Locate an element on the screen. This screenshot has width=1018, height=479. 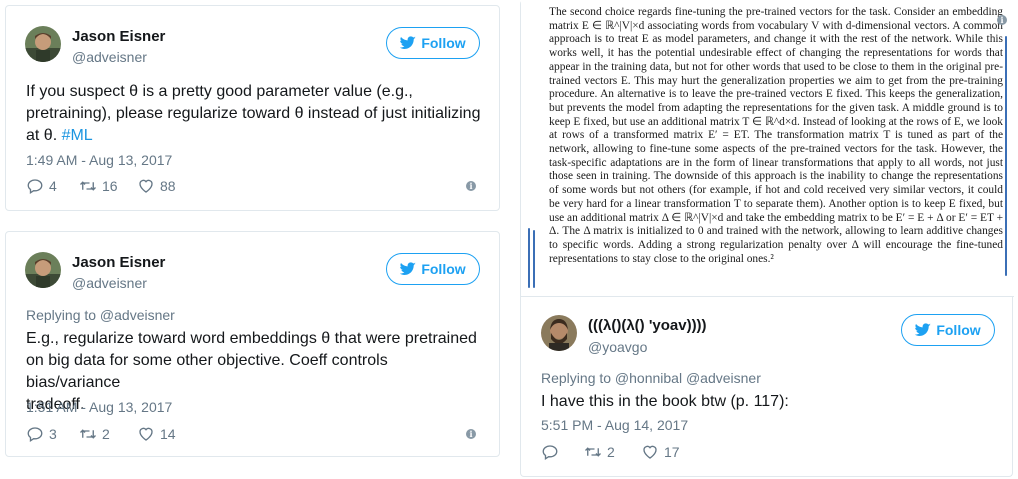
reply-count: 3 is located at coordinates (53, 434).